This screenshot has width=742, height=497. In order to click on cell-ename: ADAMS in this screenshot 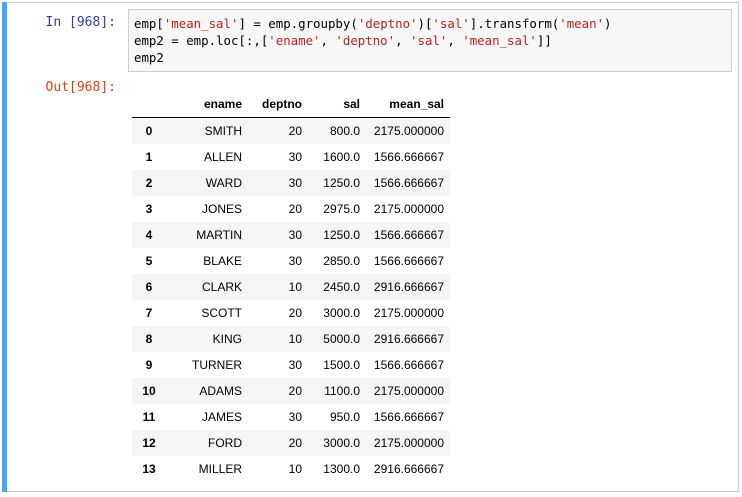, I will do `click(220, 391)`.